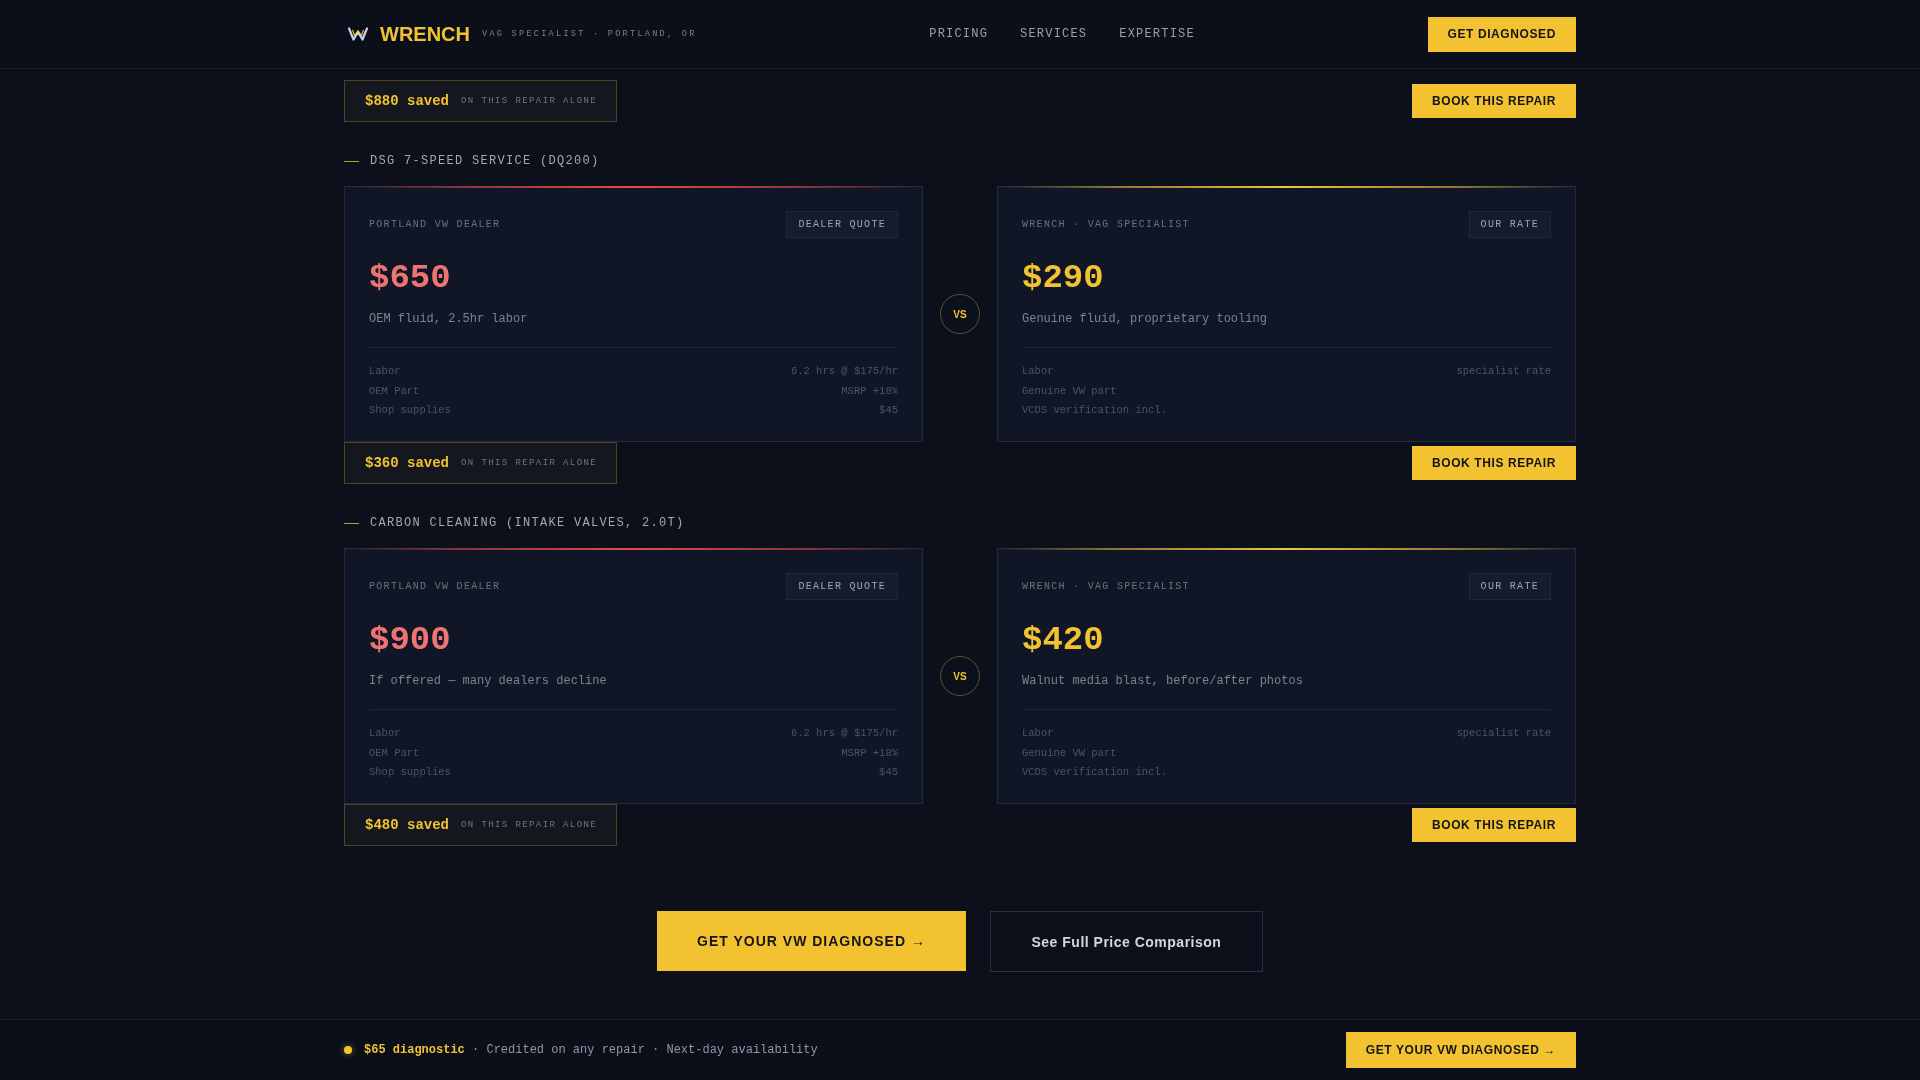 This screenshot has width=1920, height=1080. What do you see at coordinates (1460, 1050) in the screenshot?
I see `diagnose-bar-button: GET YOUR VW DIAGNOSED →` at bounding box center [1460, 1050].